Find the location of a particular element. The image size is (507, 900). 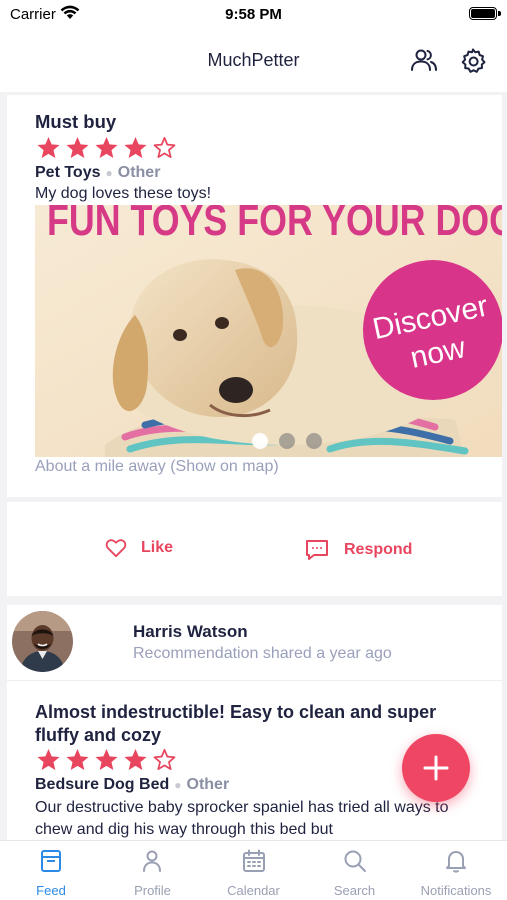

tab-notifications: Notifications is located at coordinates (456, 870).